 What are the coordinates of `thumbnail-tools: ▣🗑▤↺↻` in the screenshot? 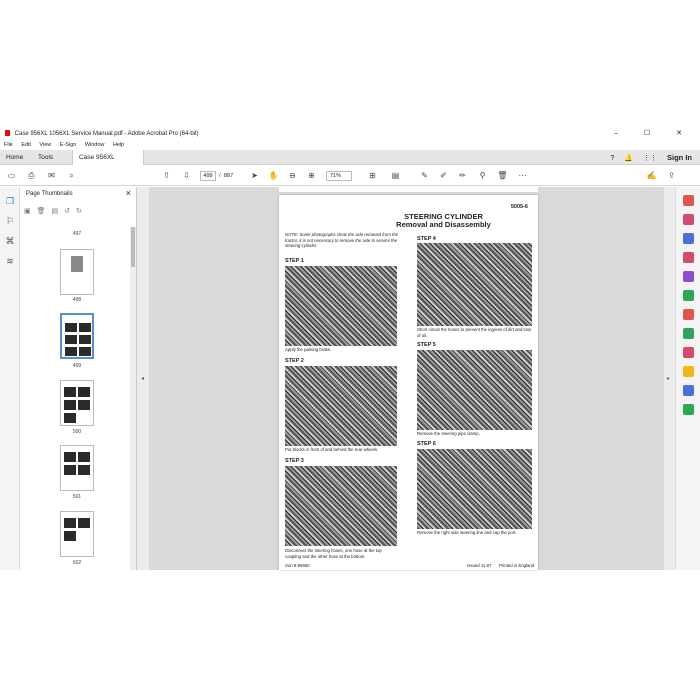 It's located at (56, 211).